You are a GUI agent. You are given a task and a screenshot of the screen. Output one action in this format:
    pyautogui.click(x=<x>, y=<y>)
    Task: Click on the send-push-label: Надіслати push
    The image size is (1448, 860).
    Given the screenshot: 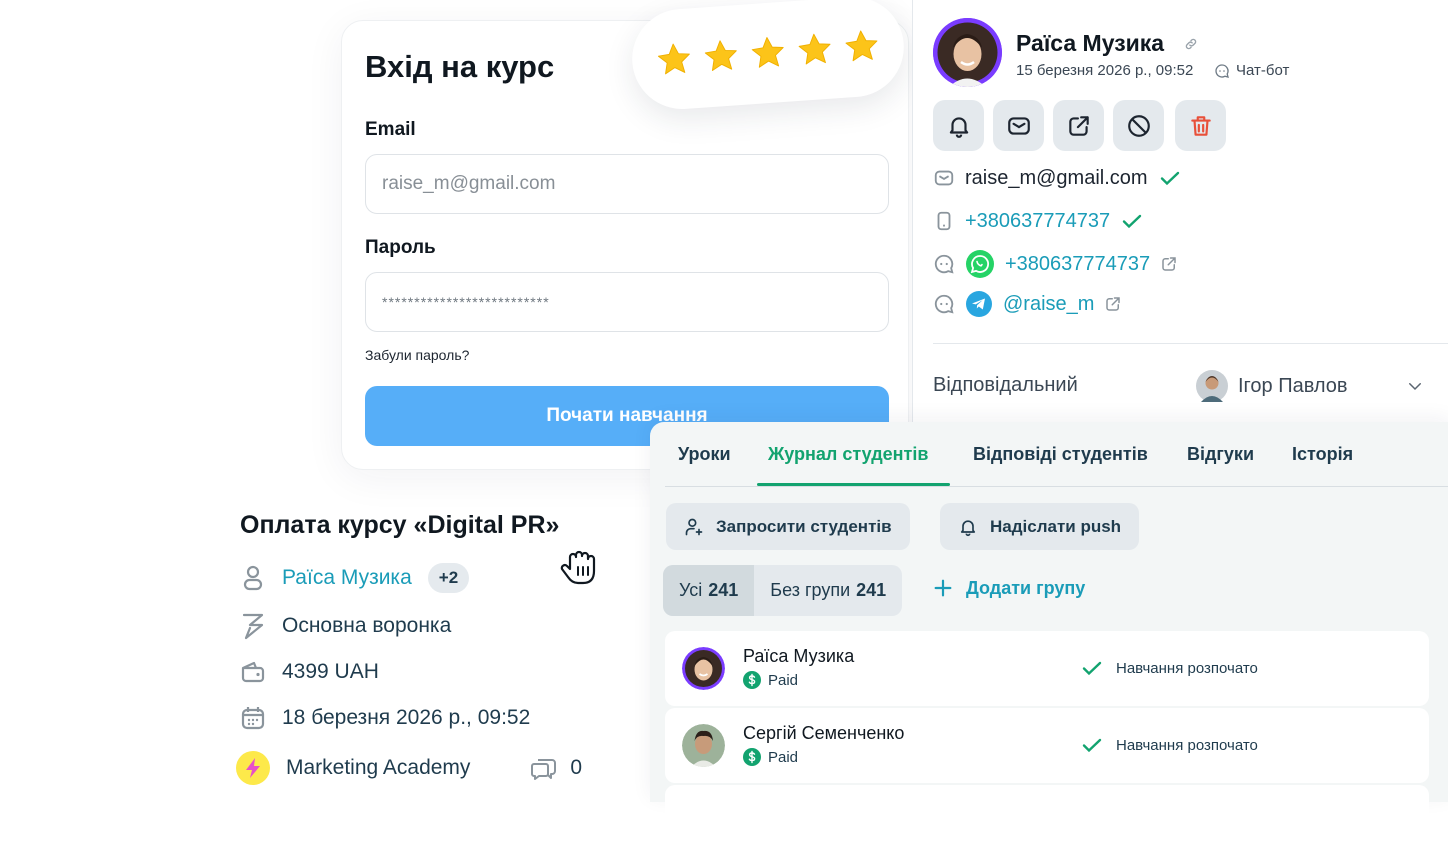 What is the action you would take?
    pyautogui.click(x=1056, y=526)
    